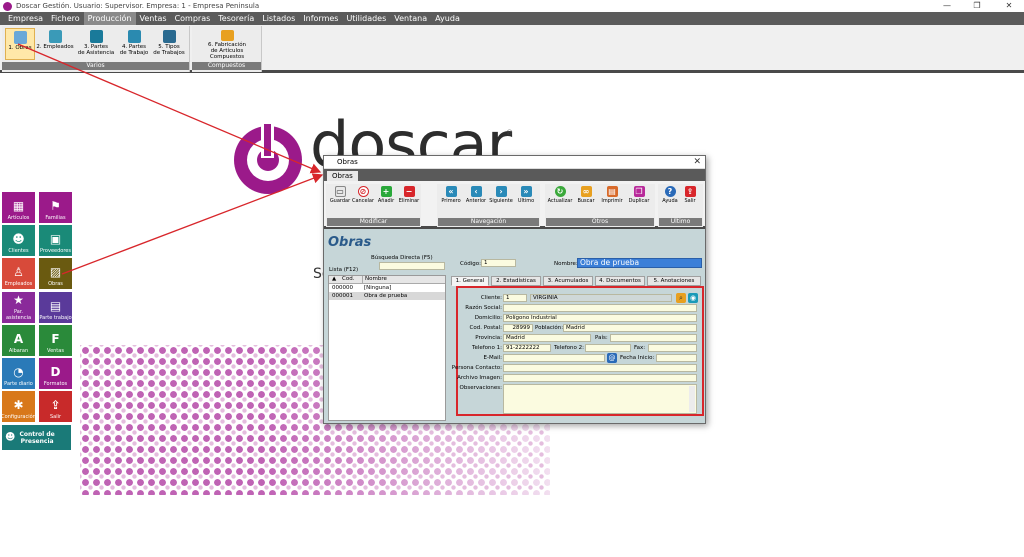  I want to click on sort-arrow-icon: ▲, so click(334, 279).